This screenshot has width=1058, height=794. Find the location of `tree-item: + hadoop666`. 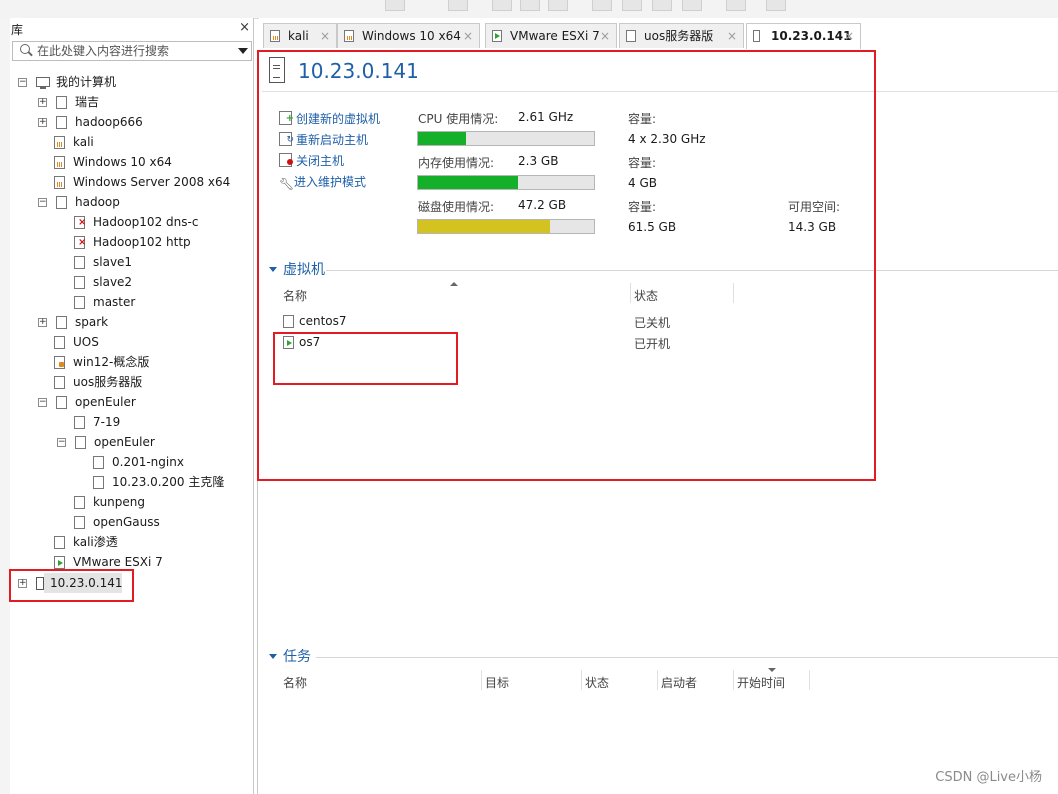

tree-item: + hadoop666 is located at coordinates (126, 122).